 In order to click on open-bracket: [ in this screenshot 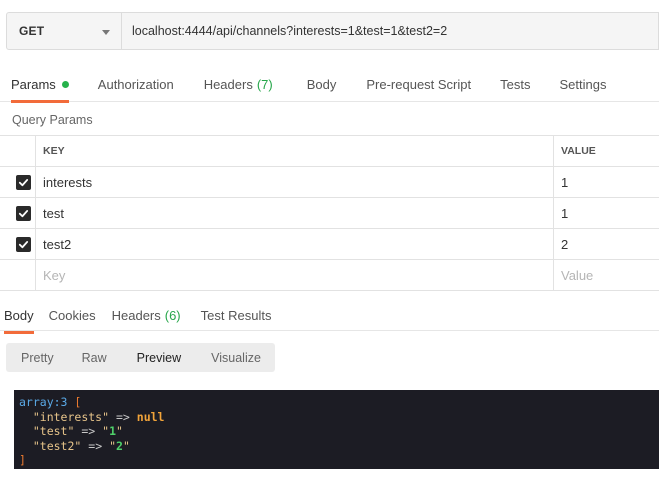, I will do `click(78, 402)`.